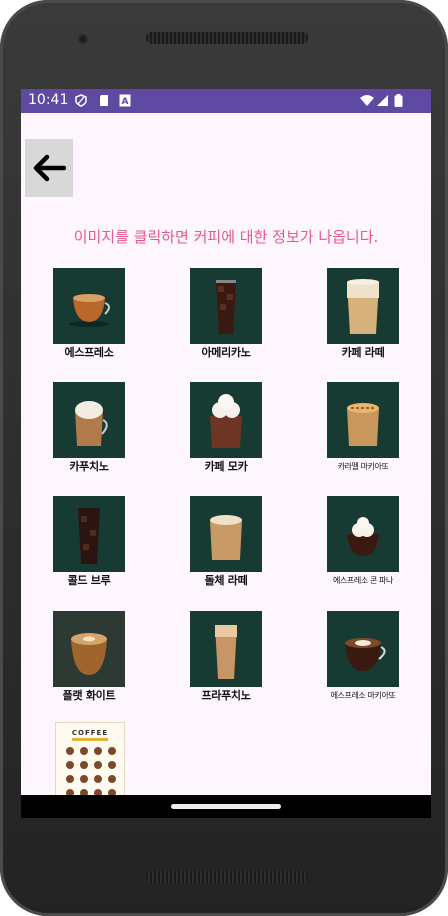  Describe the element at coordinates (226, 420) in the screenshot. I see `caffe-mocha-image` at that location.